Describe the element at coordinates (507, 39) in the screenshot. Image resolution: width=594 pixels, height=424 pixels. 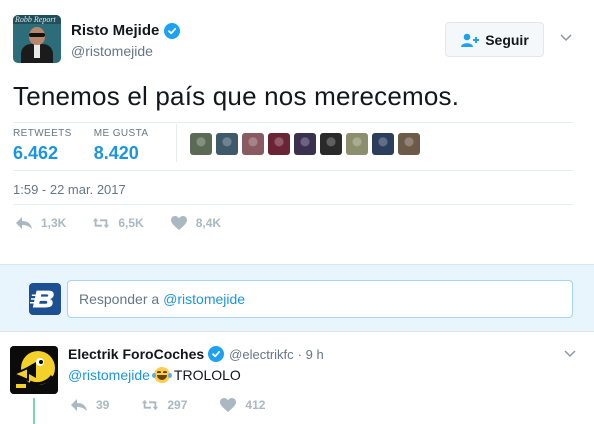
I see `follow-button-label: Seguir` at that location.